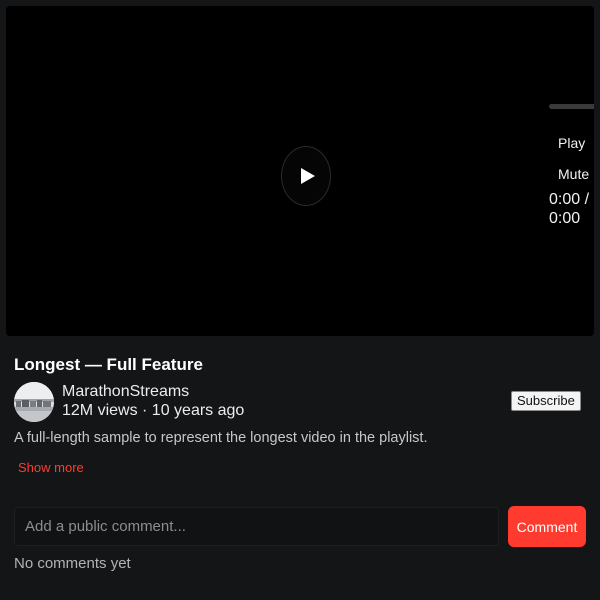 This screenshot has height=600, width=600. Describe the element at coordinates (546, 401) in the screenshot. I see `subscribe-button: Subscribe` at that location.